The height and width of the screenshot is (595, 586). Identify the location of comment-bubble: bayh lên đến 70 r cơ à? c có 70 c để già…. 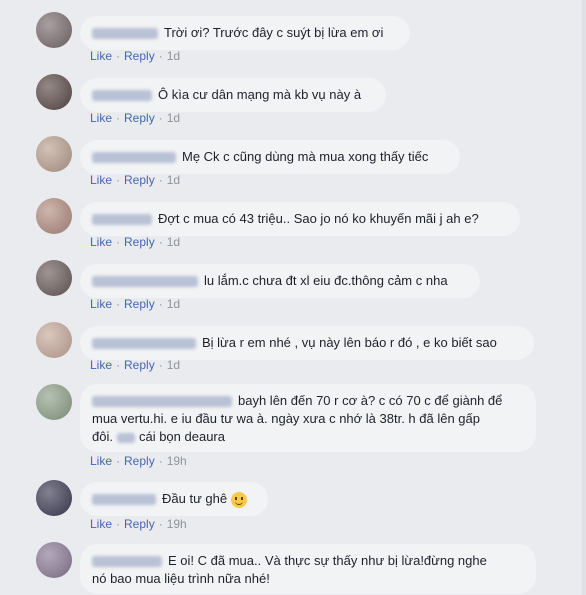
(308, 418).